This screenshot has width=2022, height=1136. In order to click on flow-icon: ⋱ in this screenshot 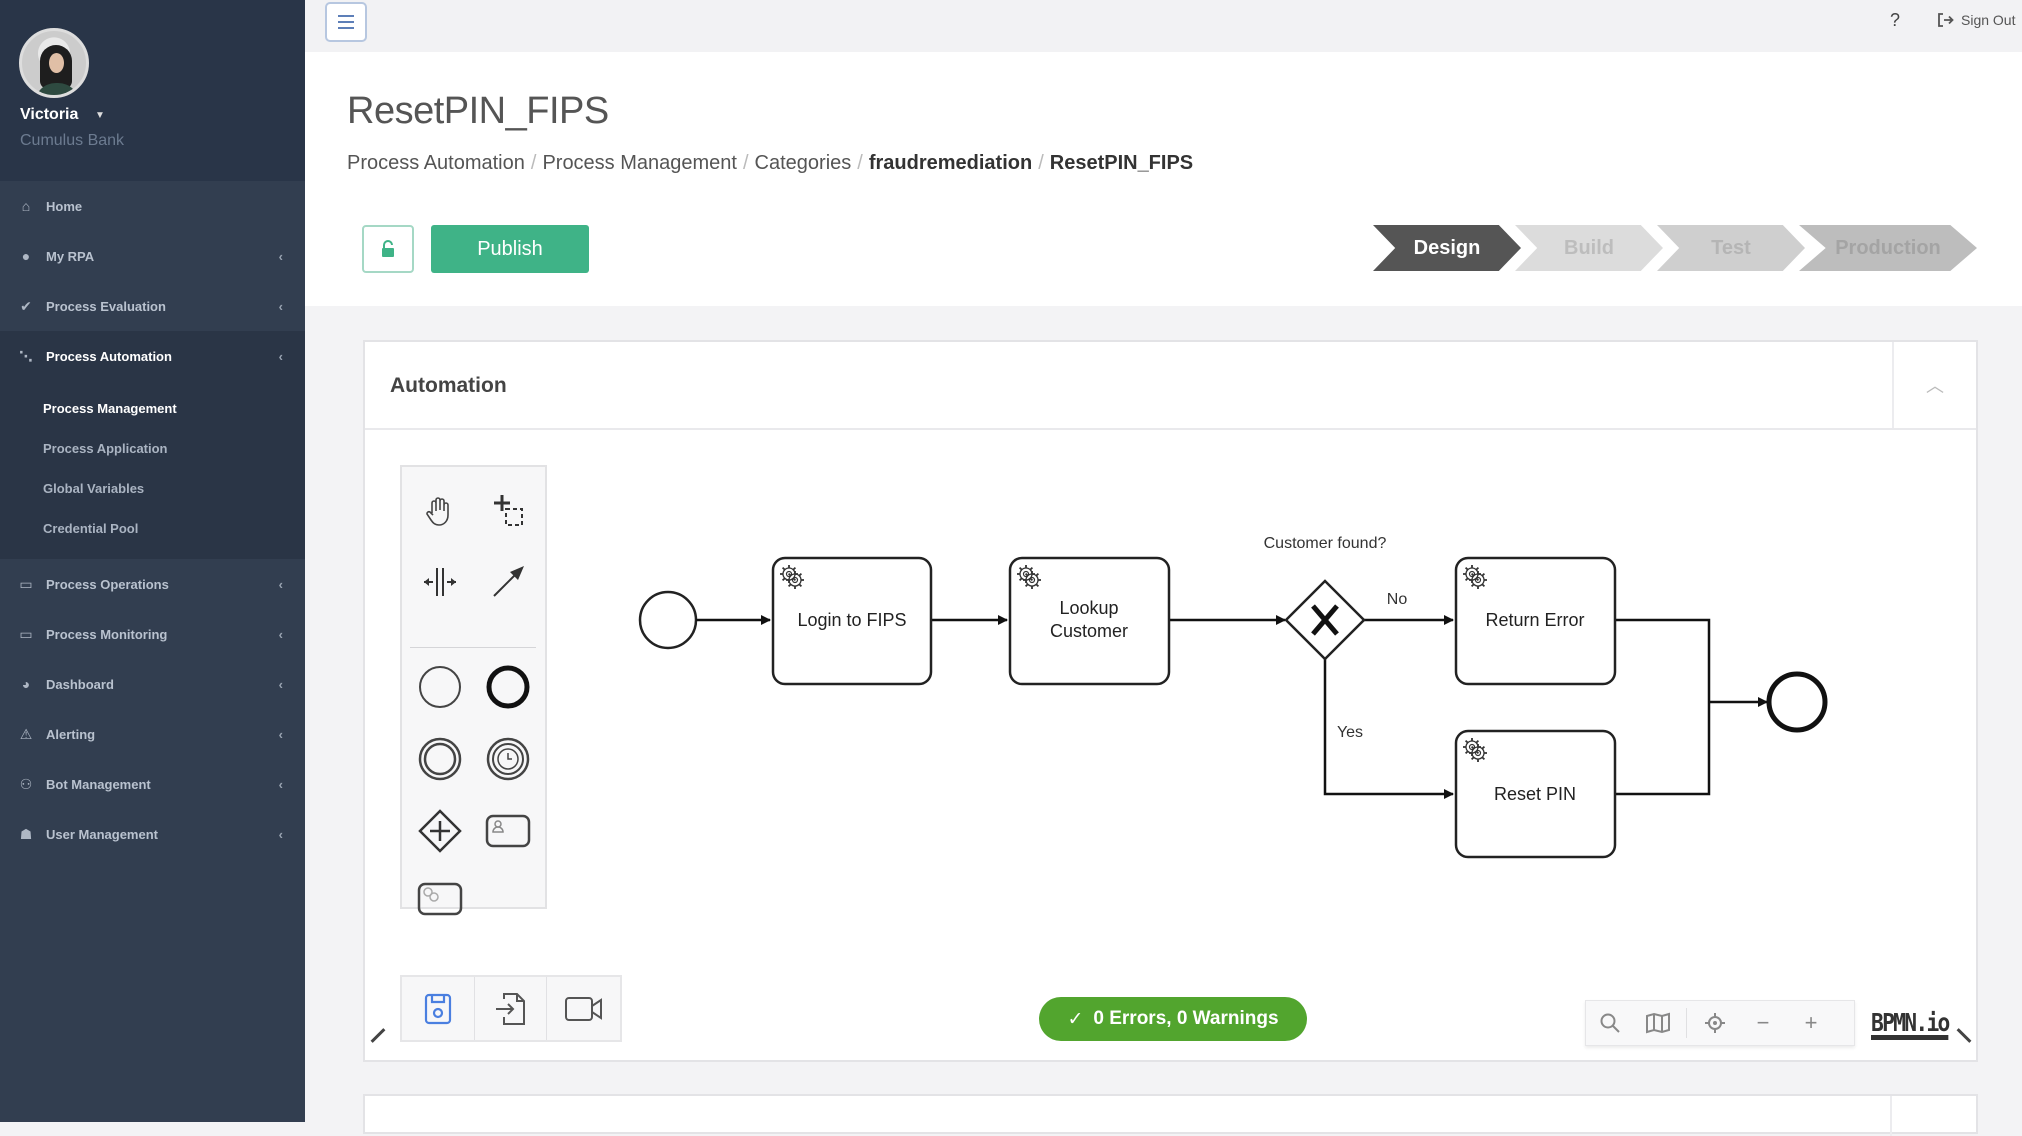, I will do `click(26, 355)`.